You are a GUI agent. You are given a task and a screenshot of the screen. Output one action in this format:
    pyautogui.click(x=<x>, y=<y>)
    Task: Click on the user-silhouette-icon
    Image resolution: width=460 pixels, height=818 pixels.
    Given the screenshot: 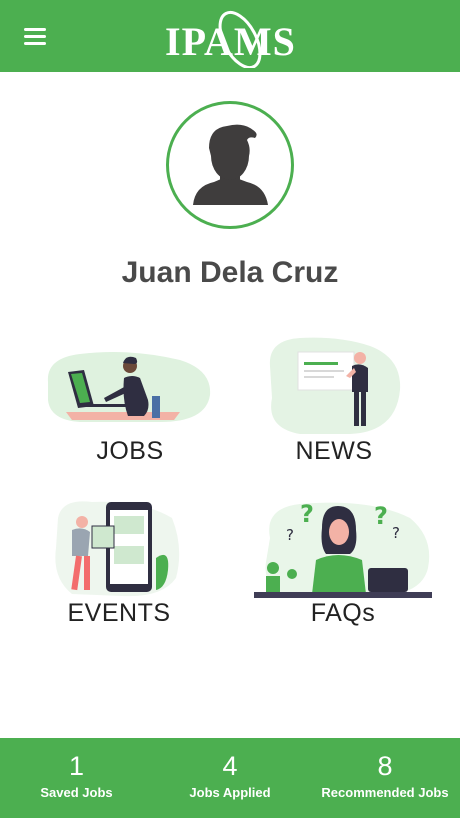 What is the action you would take?
    pyautogui.click(x=230, y=164)
    